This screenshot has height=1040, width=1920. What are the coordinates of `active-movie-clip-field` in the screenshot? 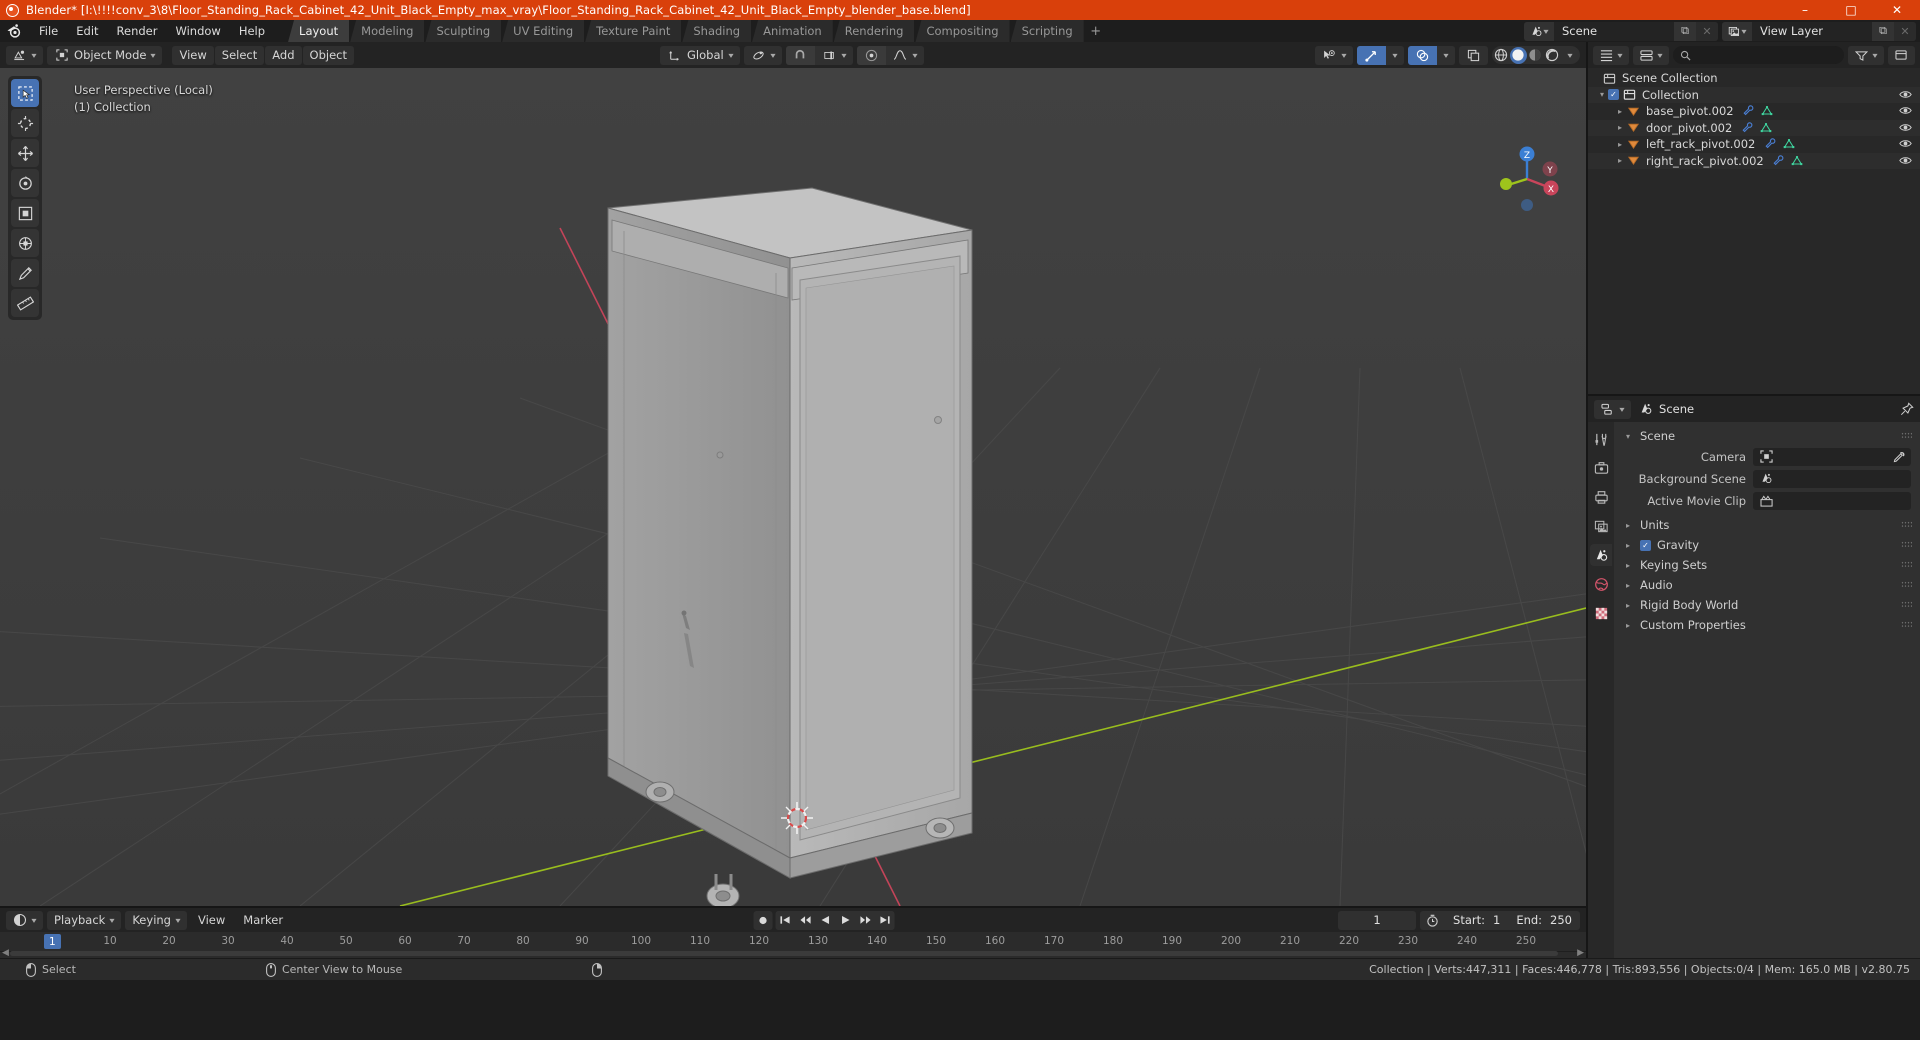 It's located at (1832, 500).